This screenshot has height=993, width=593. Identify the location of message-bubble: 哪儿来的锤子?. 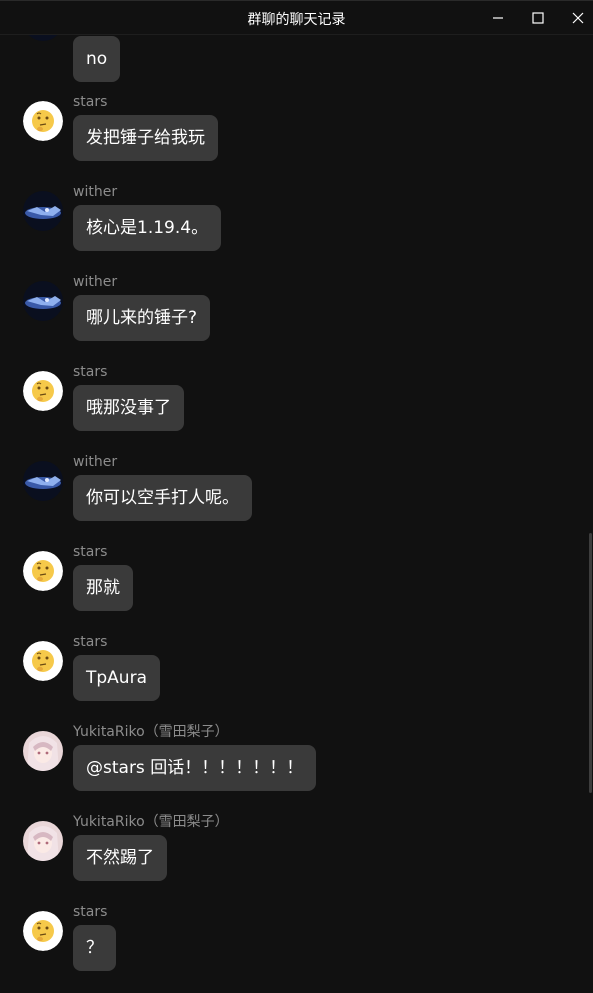
(142, 318).